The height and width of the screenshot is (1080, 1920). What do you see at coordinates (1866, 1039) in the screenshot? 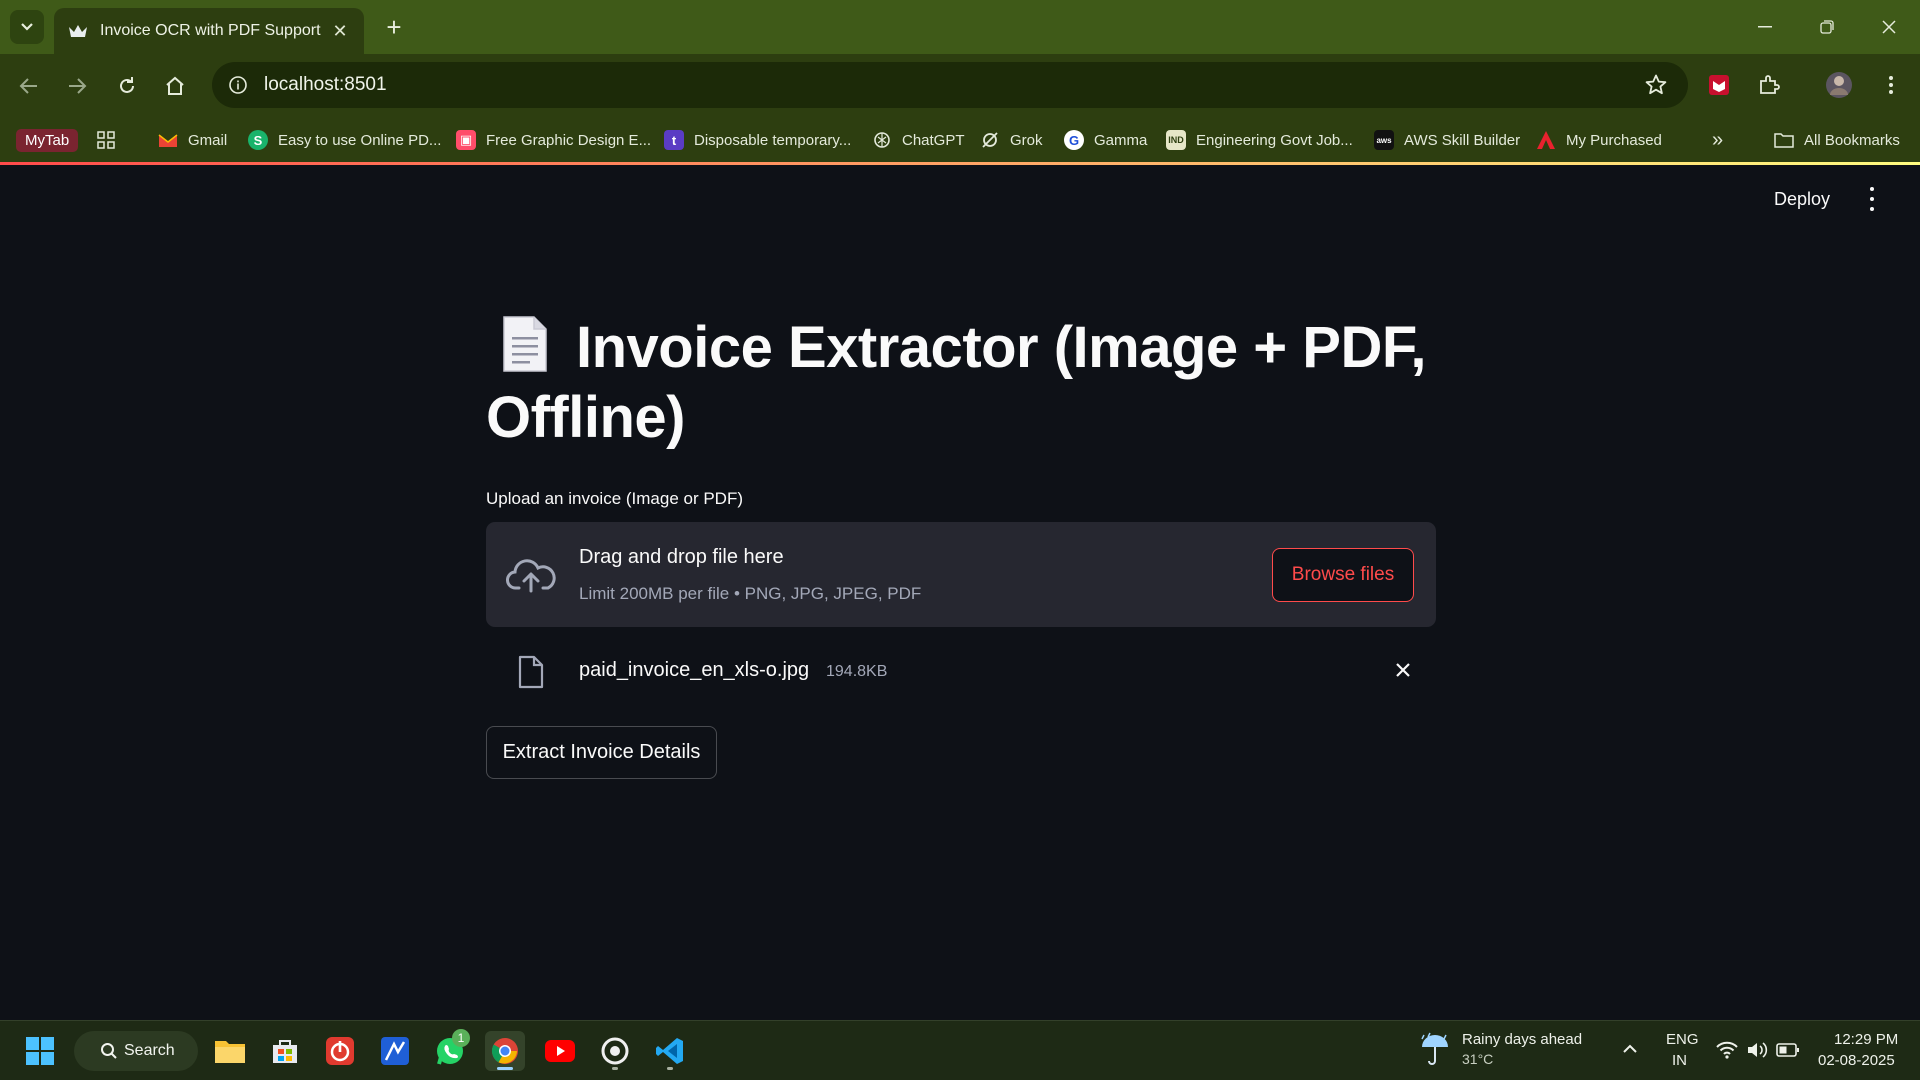
I see `clock-time: 12:29 PM` at bounding box center [1866, 1039].